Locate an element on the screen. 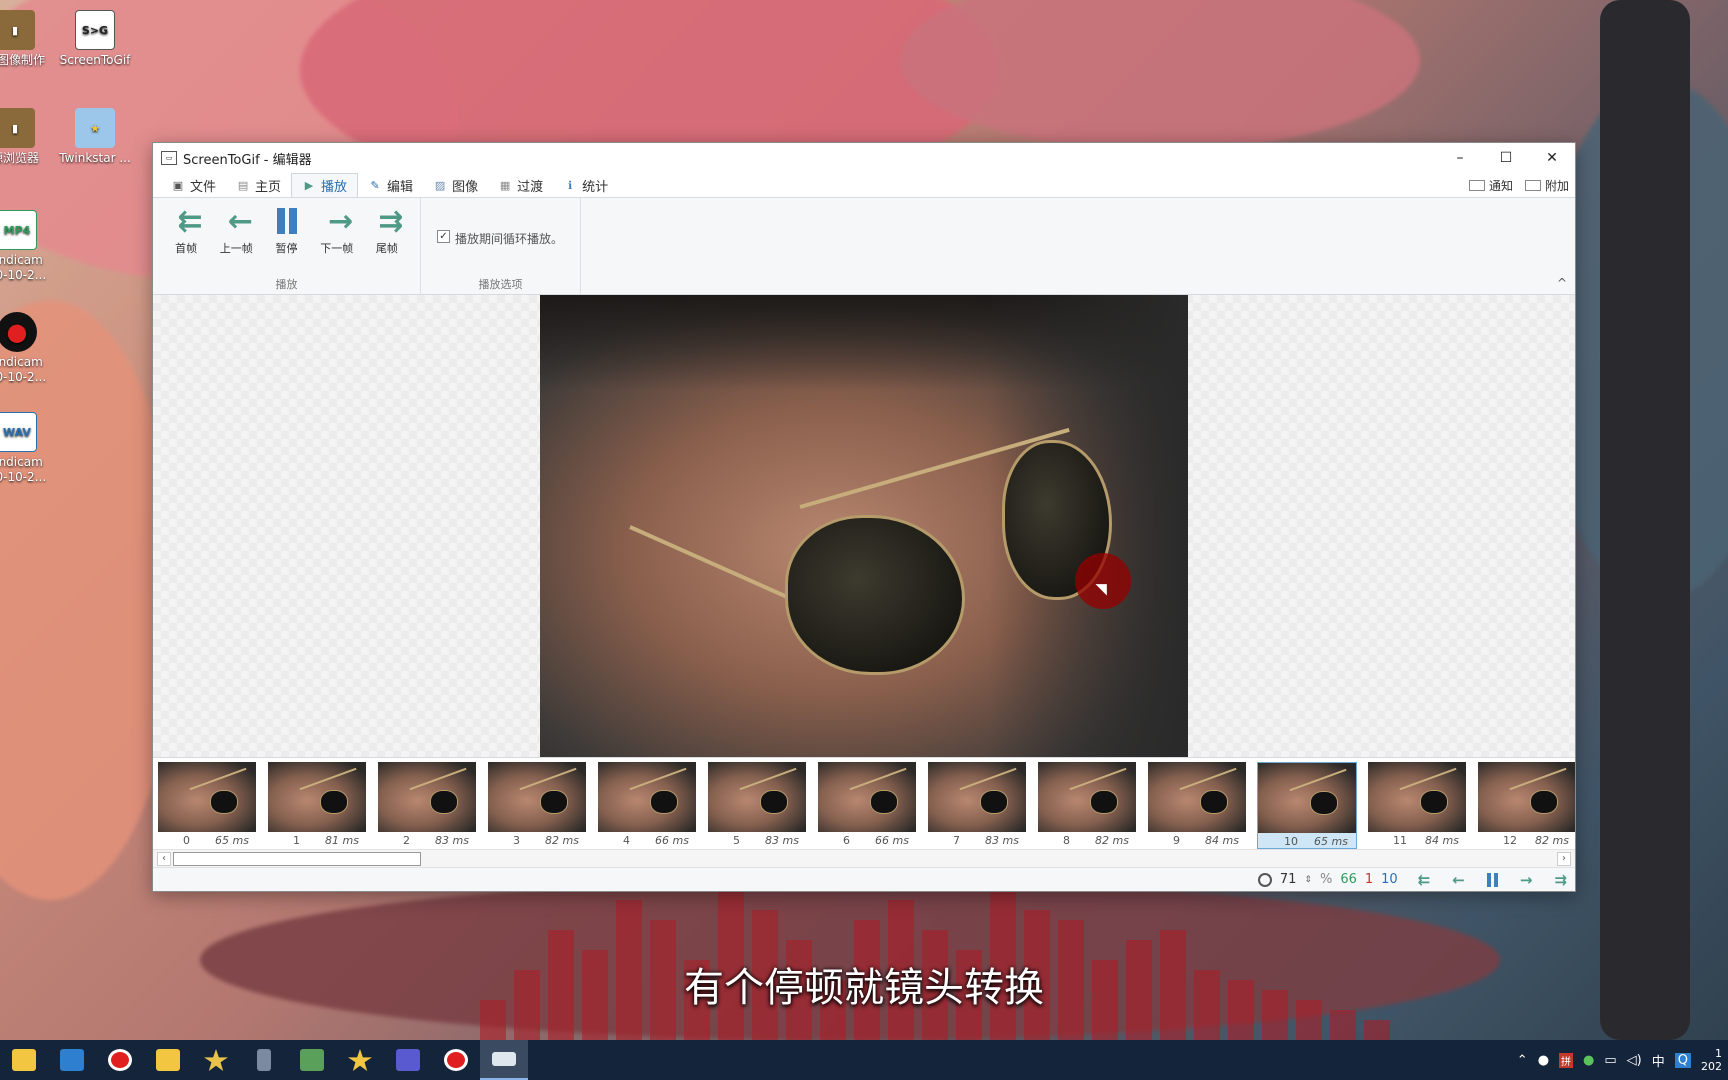 This screenshot has width=1728, height=1080. frame-index: 5 is located at coordinates (736, 840).